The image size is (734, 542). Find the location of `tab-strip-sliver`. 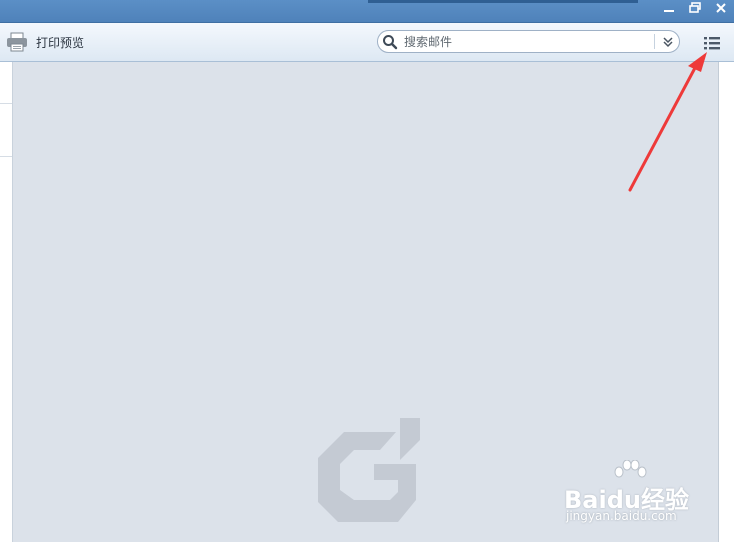

tab-strip-sliver is located at coordinates (503, 1).